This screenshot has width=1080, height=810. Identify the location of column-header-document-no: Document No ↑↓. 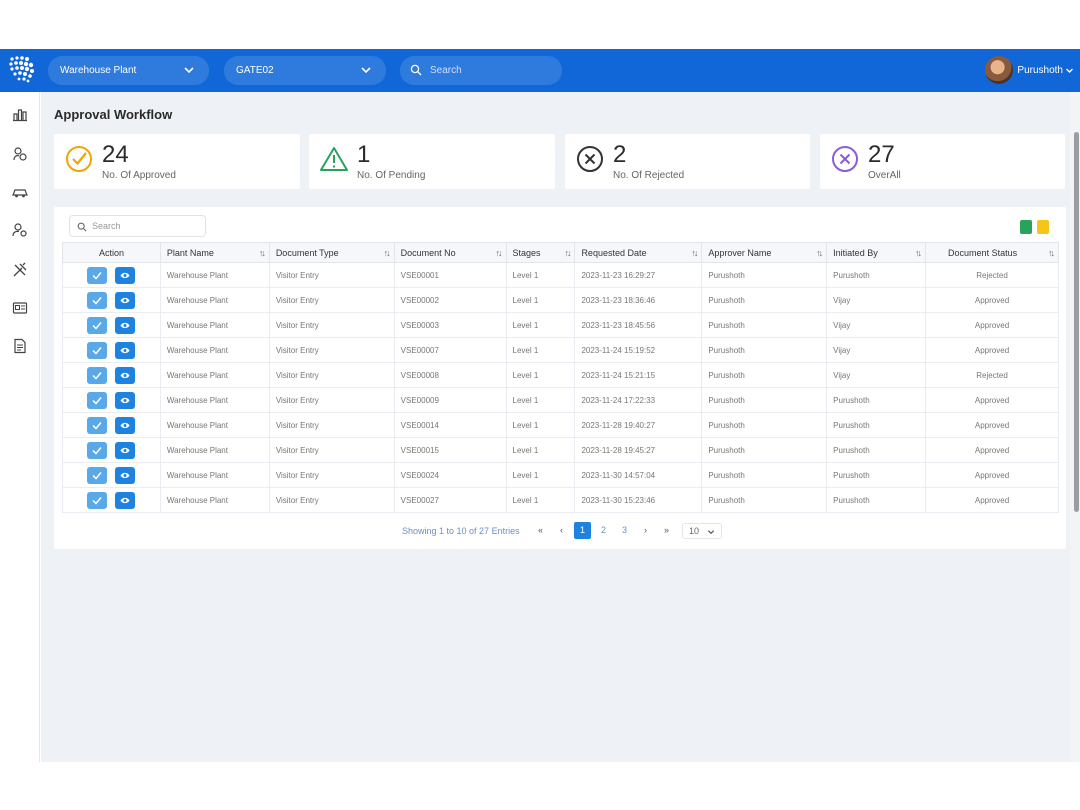
(450, 252).